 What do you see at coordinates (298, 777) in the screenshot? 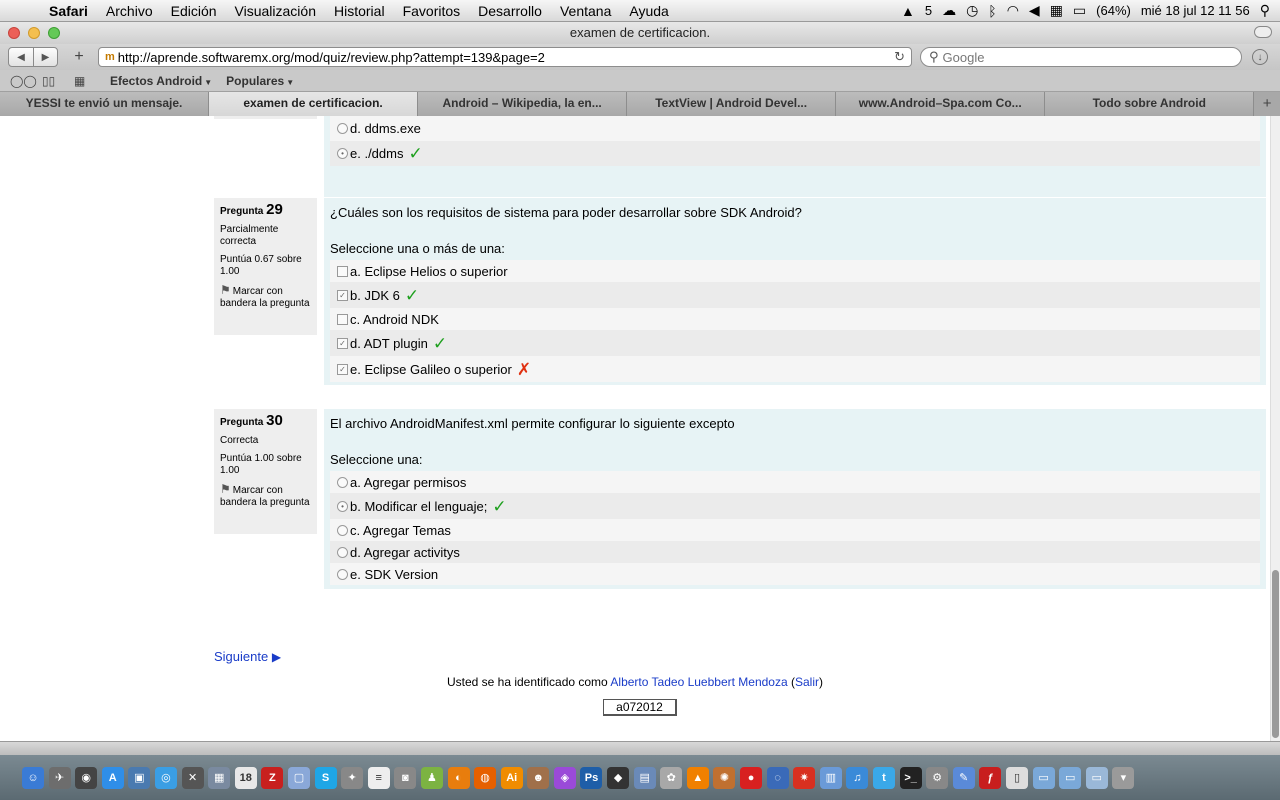
I see `virtualbox-icon: ▢` at bounding box center [298, 777].